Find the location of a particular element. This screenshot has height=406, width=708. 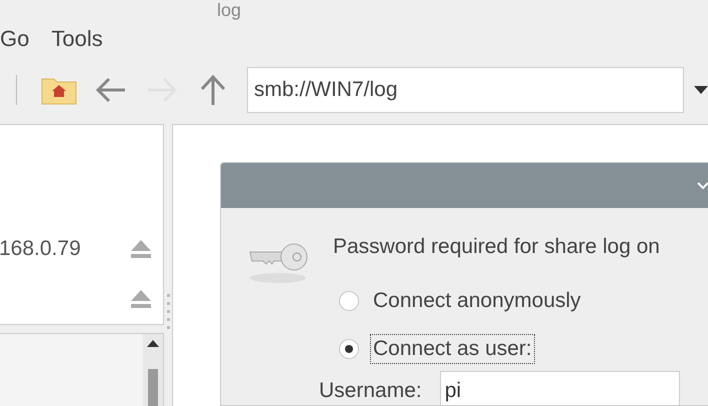

dialog-message: Password required for share log on is located at coordinates (497, 247).